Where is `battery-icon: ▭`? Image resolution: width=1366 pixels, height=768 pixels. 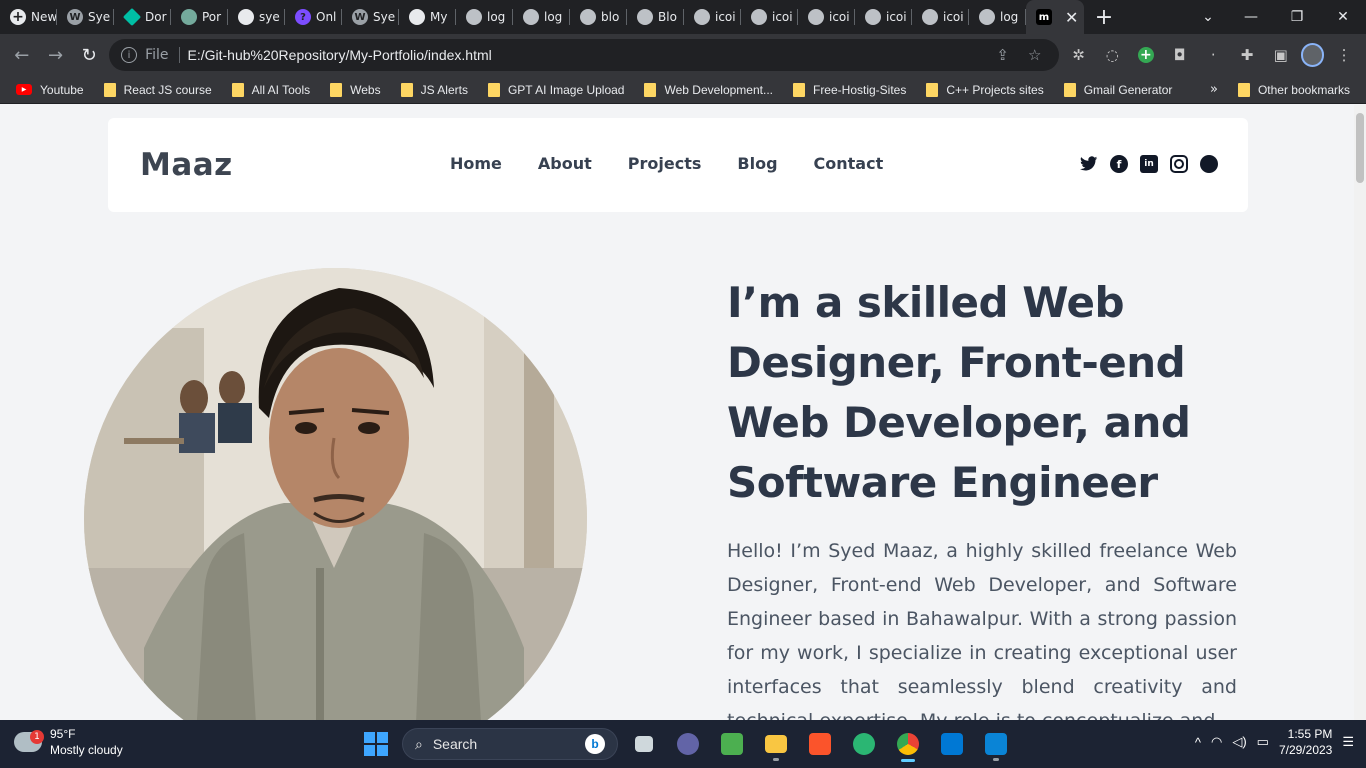 battery-icon: ▭ is located at coordinates (1263, 742).